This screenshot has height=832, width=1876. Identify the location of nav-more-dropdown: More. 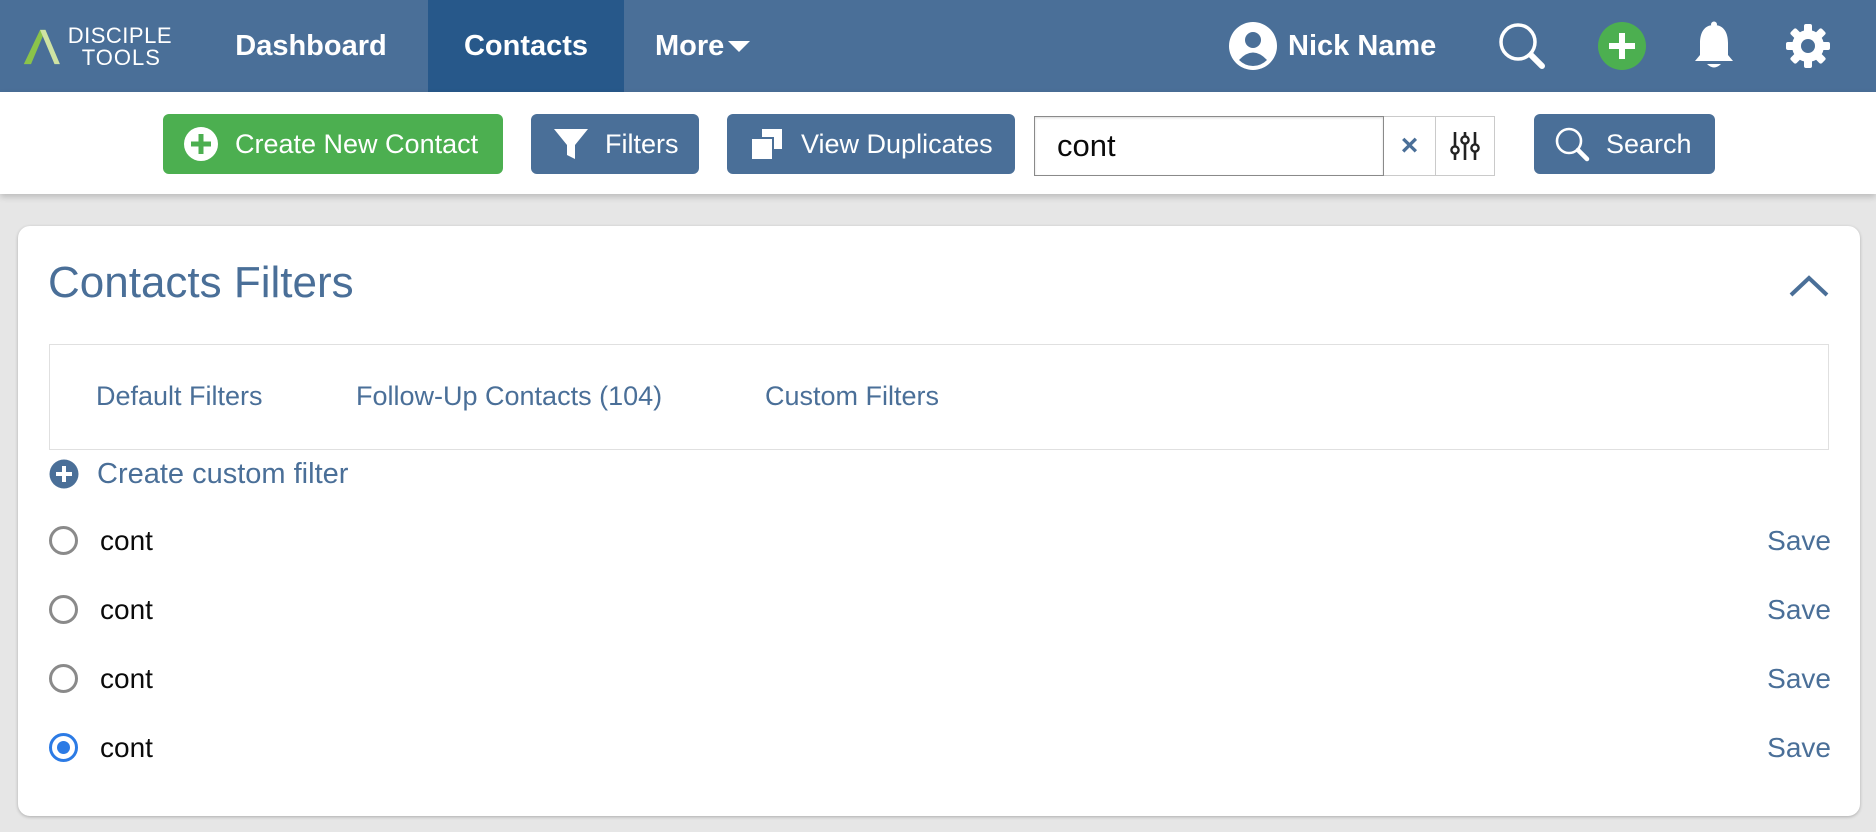
(705, 46).